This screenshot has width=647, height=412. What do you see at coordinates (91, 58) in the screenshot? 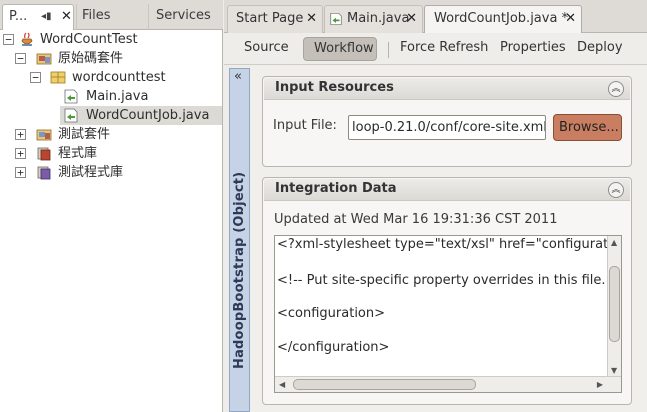
I see `tree-label: 原始碼套件` at bounding box center [91, 58].